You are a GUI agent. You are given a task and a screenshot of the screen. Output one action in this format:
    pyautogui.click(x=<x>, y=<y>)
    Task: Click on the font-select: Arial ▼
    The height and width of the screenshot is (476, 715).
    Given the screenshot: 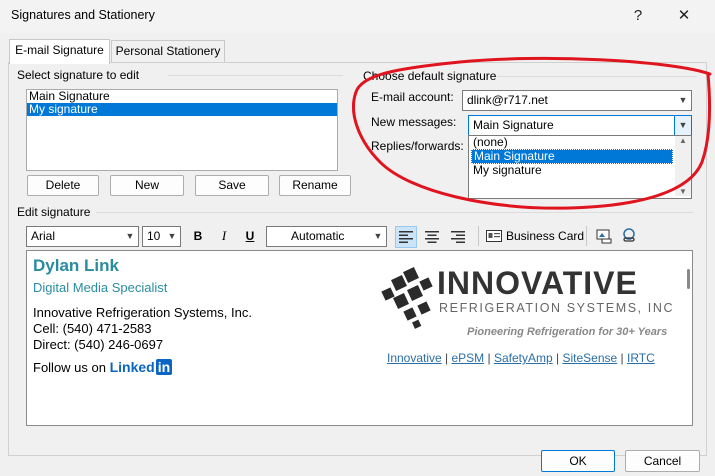 What is the action you would take?
    pyautogui.click(x=82, y=236)
    